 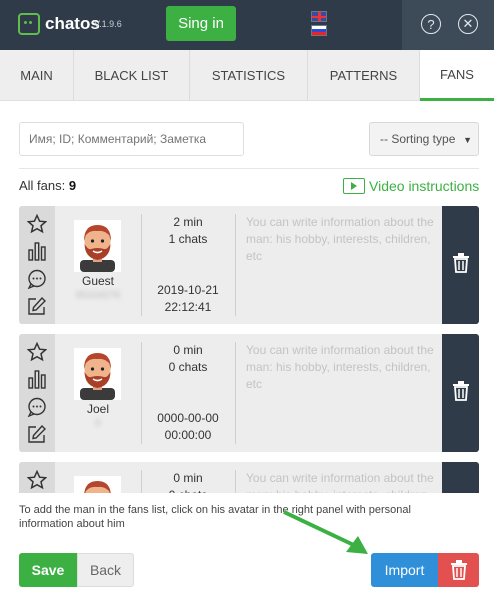 What do you see at coordinates (105, 570) in the screenshot?
I see `back-button: Back` at bounding box center [105, 570].